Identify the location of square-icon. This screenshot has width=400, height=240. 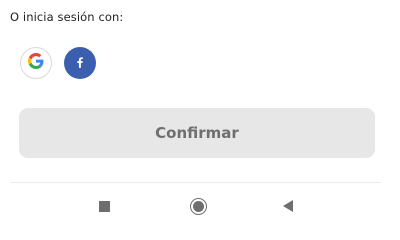
(104, 206).